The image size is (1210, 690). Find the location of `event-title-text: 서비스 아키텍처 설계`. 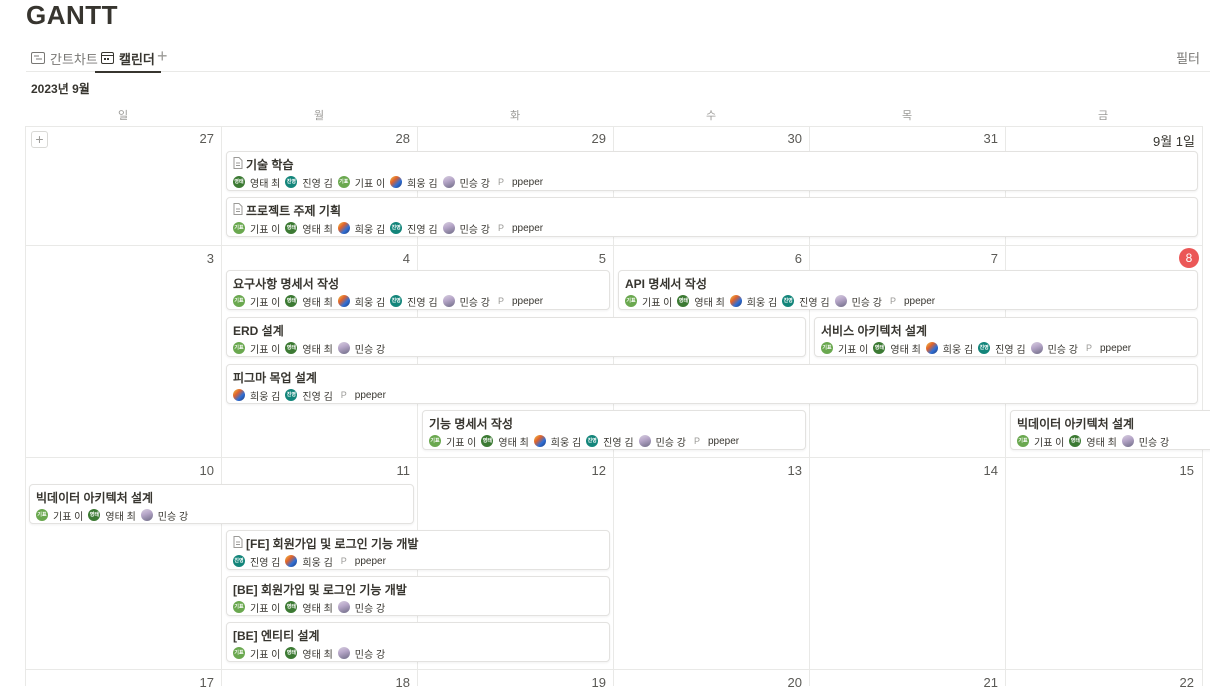

event-title-text: 서비스 아키텍처 설계 is located at coordinates (874, 330).